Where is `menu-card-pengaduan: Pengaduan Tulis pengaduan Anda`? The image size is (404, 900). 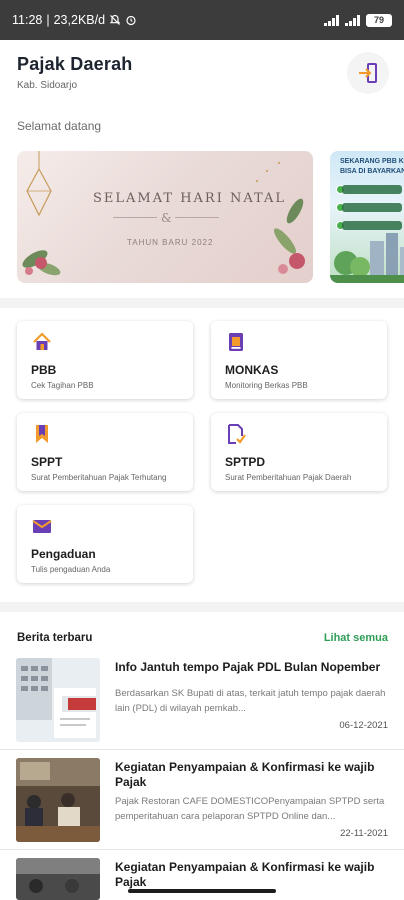 menu-card-pengaduan: Pengaduan Tulis pengaduan Anda is located at coordinates (105, 544).